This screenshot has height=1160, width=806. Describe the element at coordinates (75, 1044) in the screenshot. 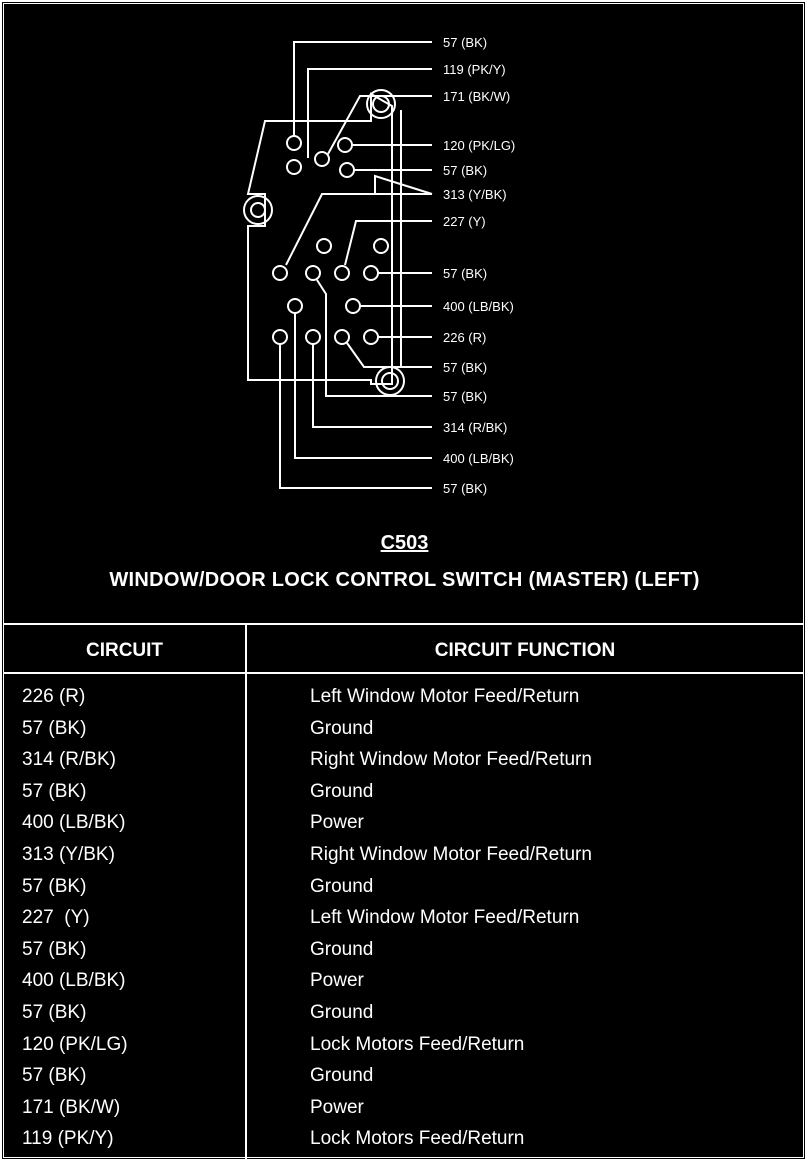

I see `circuit-cell: 120 (PK/LG)` at that location.